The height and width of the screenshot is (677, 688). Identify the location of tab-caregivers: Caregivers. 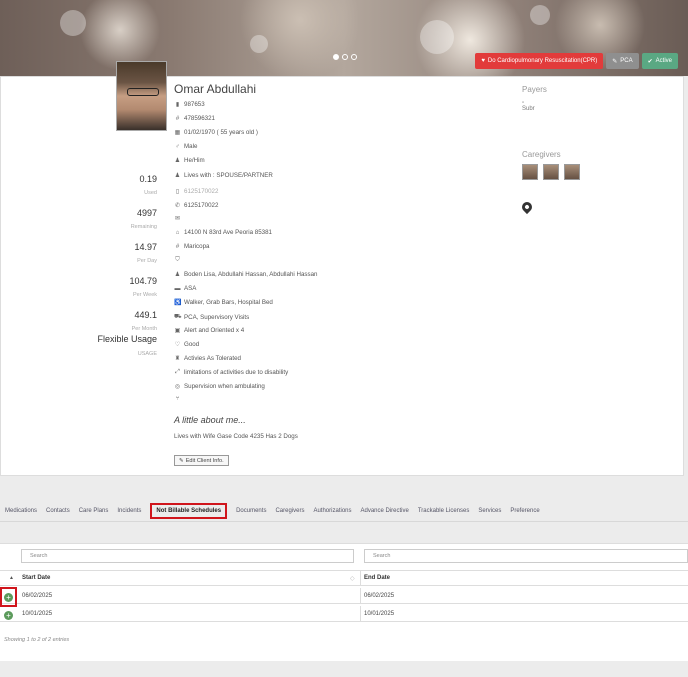
(289, 511).